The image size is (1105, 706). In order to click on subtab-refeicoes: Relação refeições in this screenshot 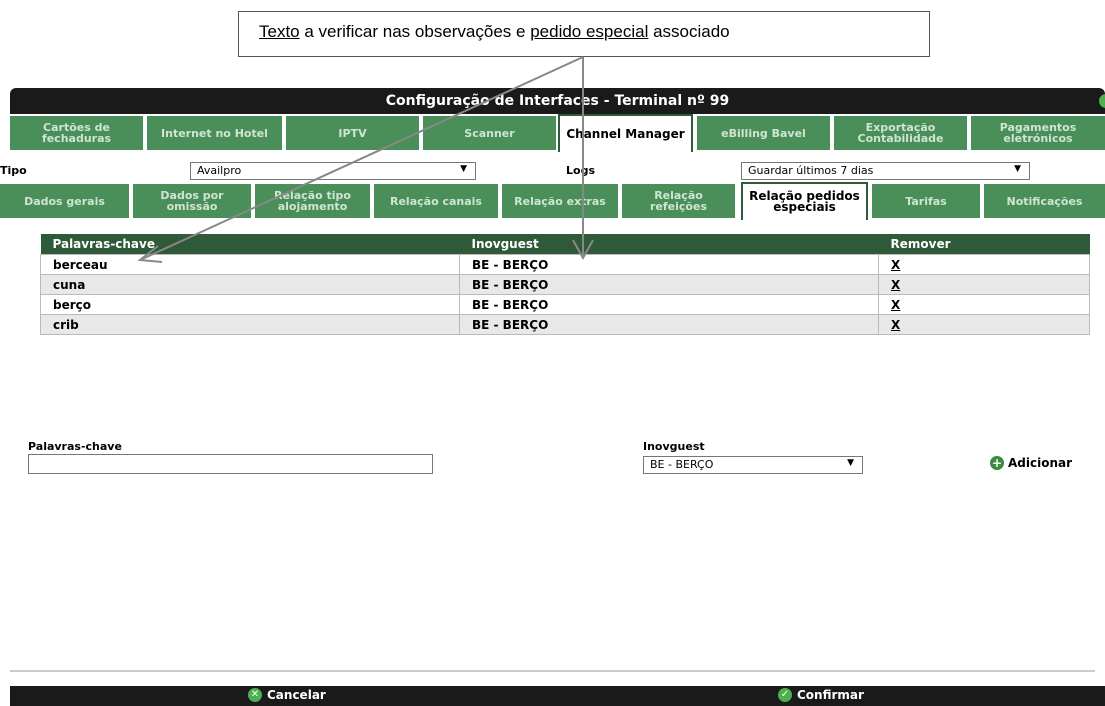, I will do `click(678, 201)`.